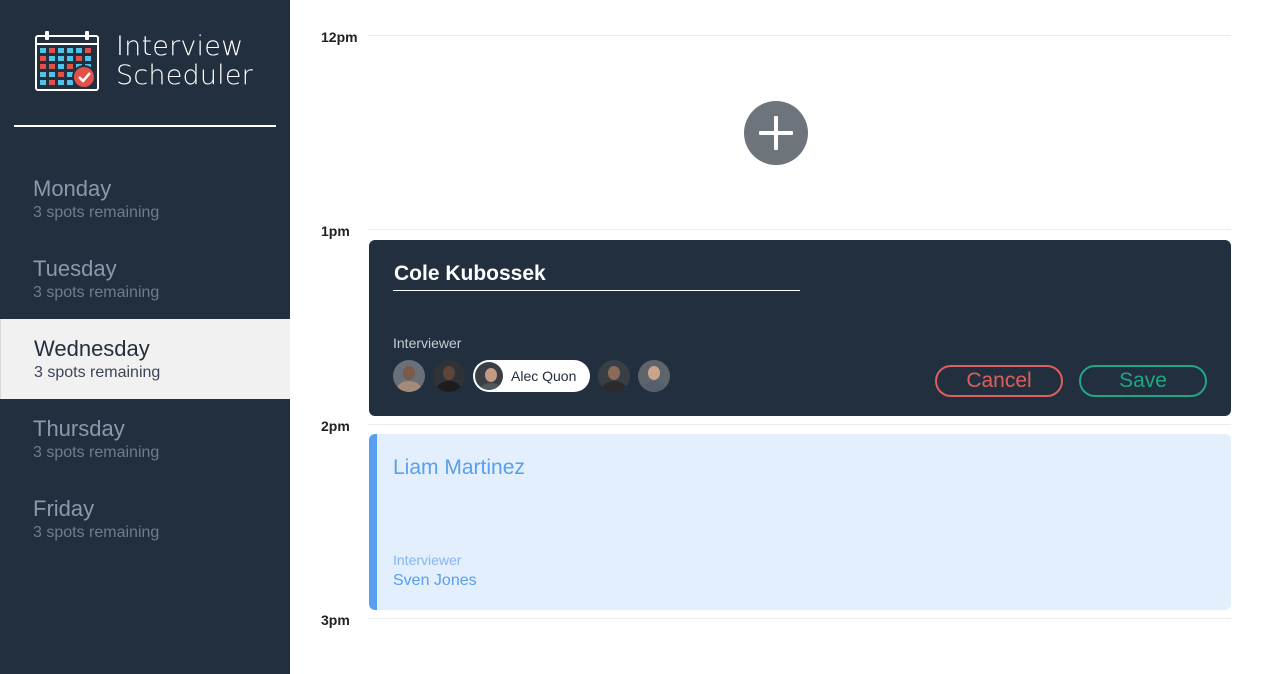 This screenshot has width=1265, height=674. I want to click on day-name: Friday, so click(64, 508).